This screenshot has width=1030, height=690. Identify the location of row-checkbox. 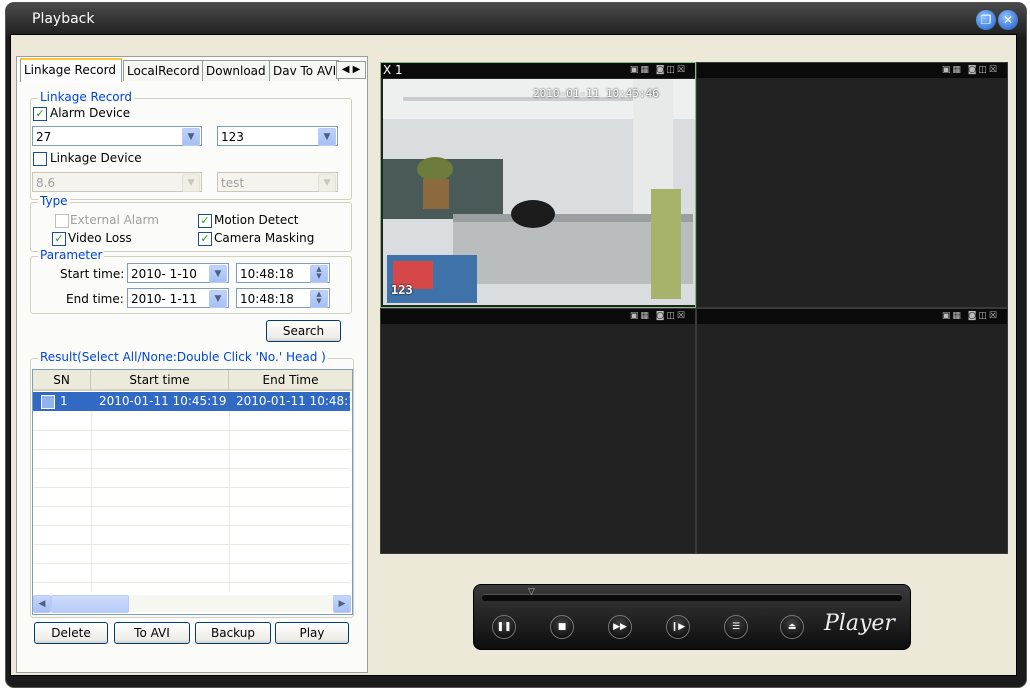
(48, 402).